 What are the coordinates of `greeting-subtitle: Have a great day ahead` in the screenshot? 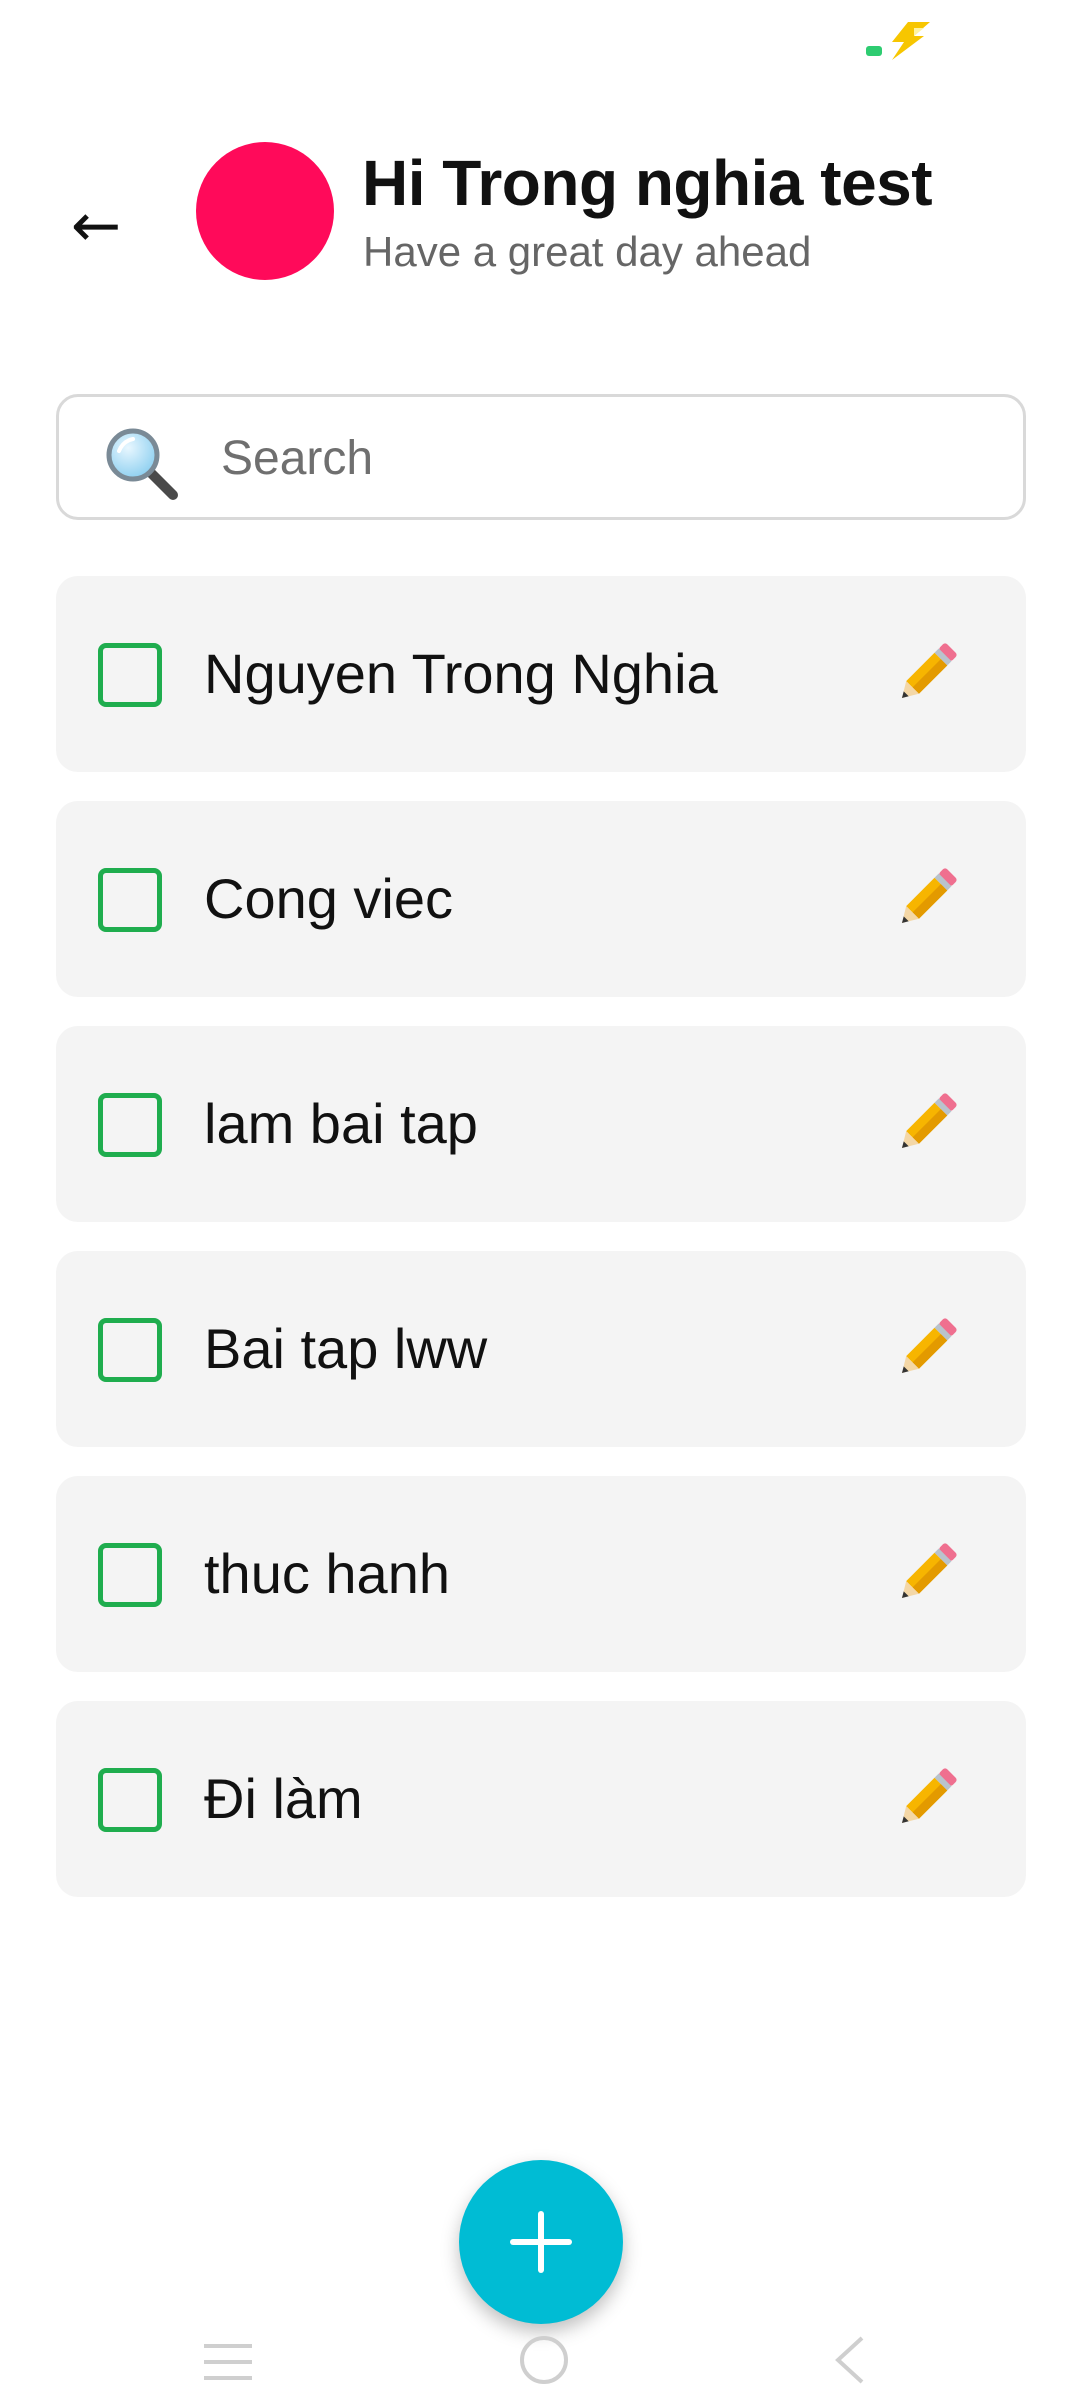 It's located at (587, 251).